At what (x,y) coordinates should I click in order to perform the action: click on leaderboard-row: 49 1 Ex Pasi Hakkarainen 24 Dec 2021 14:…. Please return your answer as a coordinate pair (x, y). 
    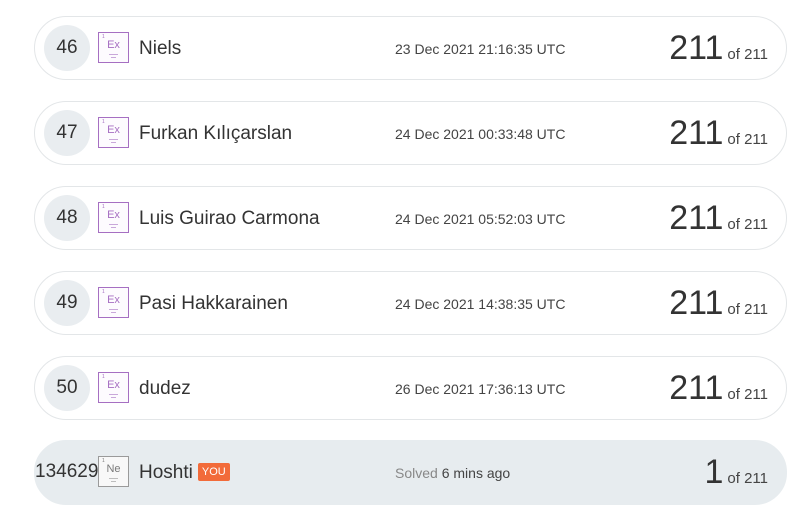
    Looking at the image, I should click on (410, 303).